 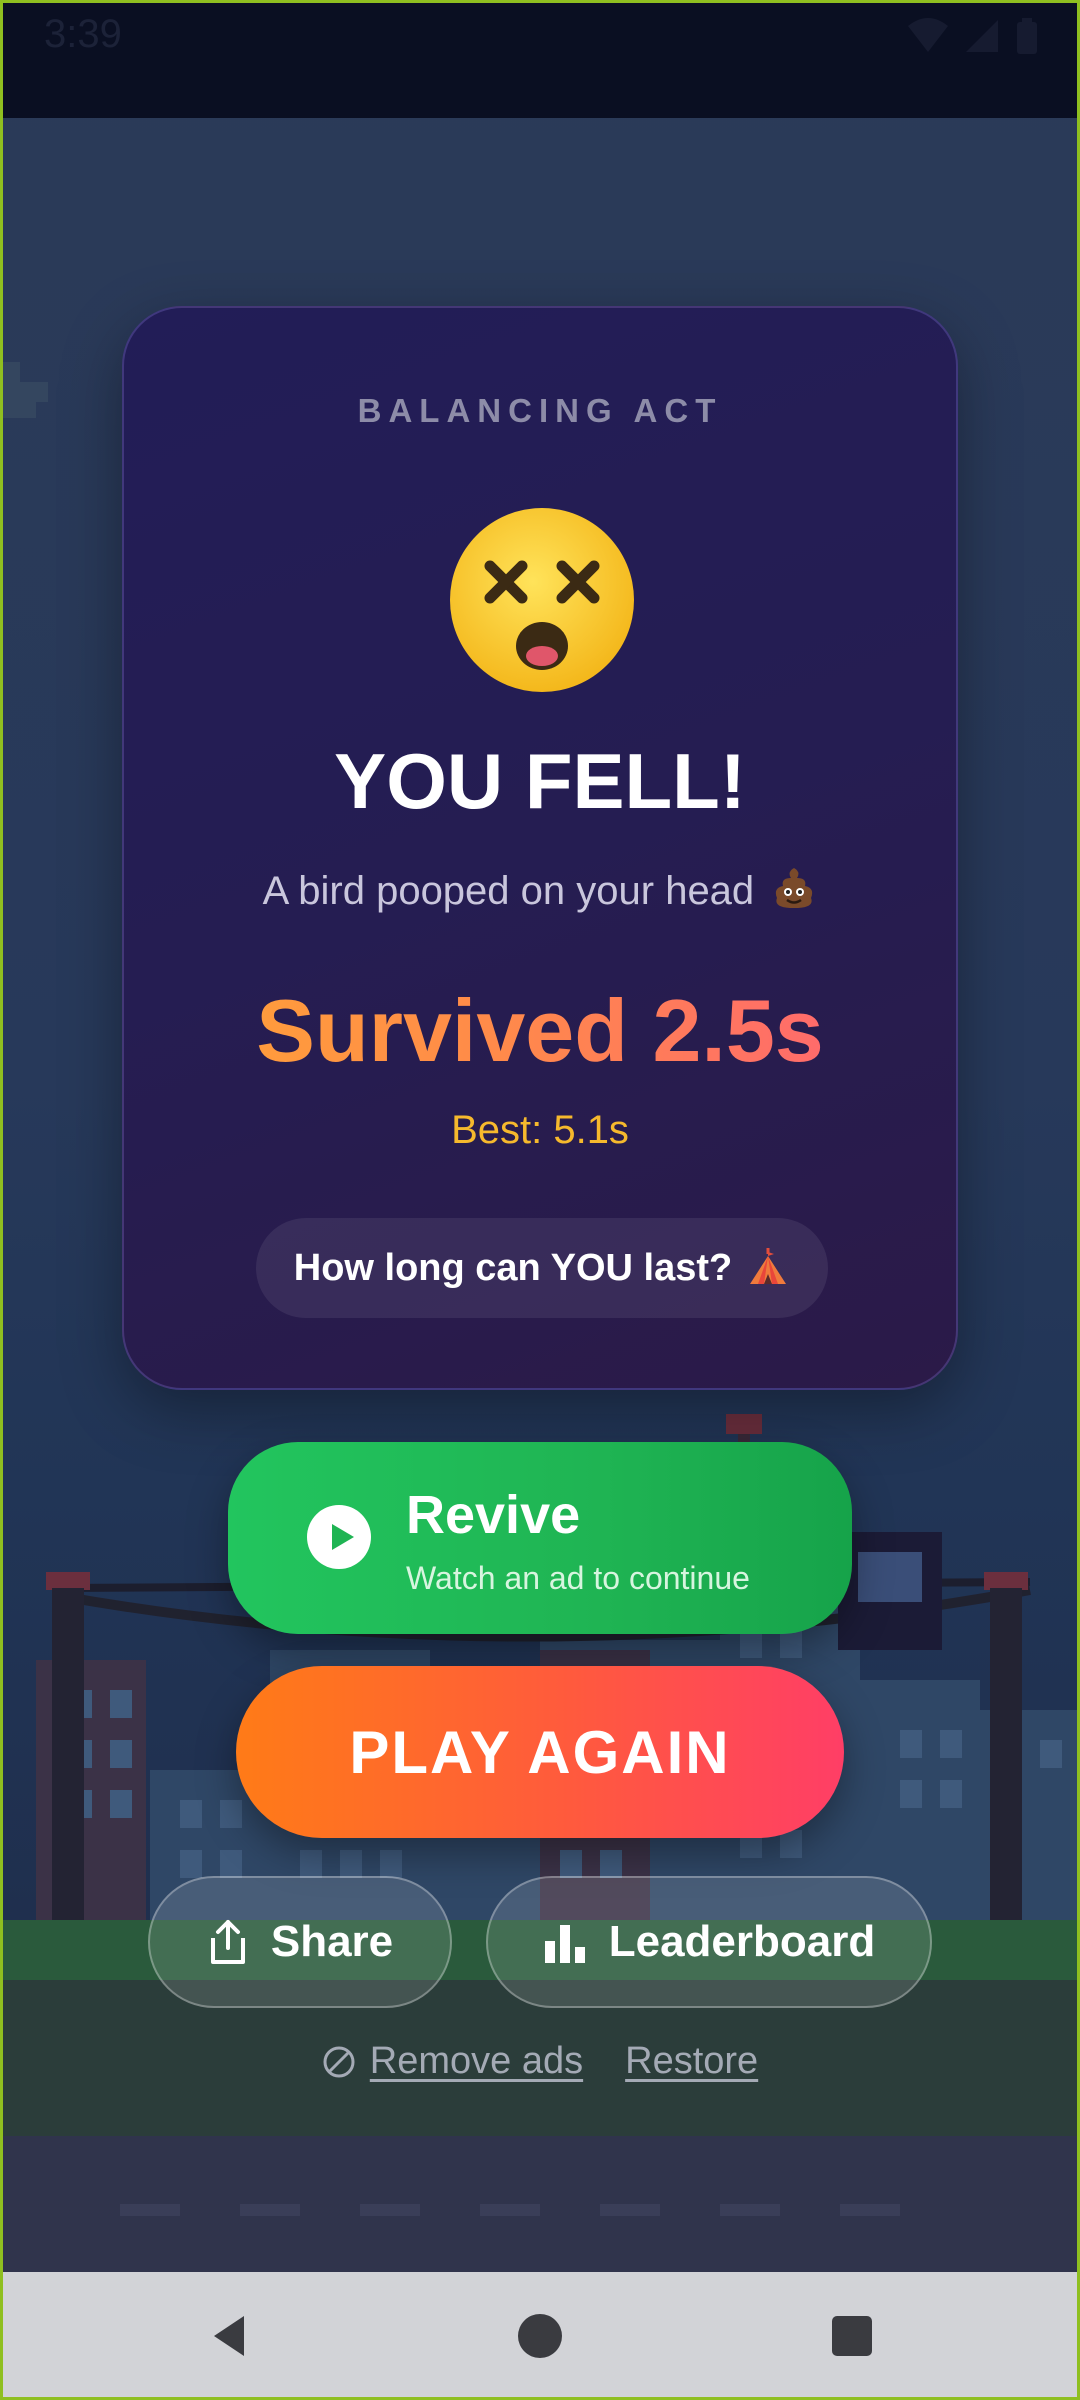 I want to click on share-label: Share, so click(x=332, y=1941).